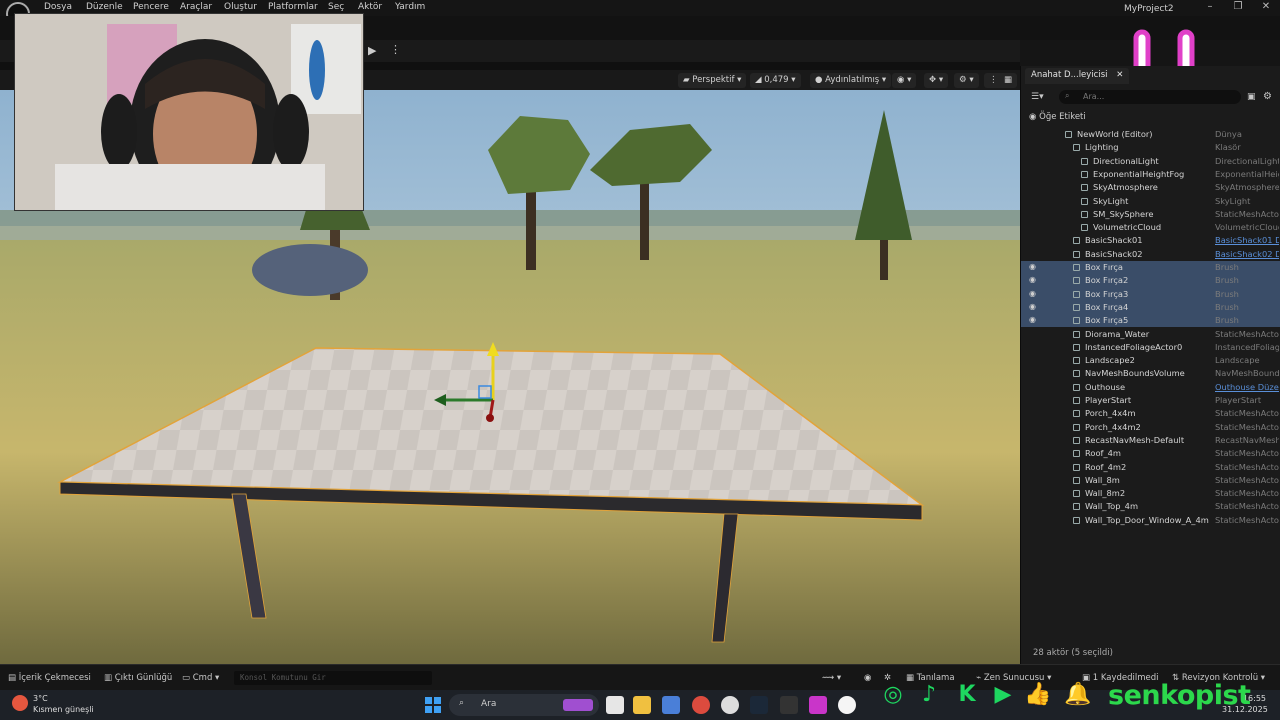  I want to click on add-folder-icon: ▣, so click(1251, 97).